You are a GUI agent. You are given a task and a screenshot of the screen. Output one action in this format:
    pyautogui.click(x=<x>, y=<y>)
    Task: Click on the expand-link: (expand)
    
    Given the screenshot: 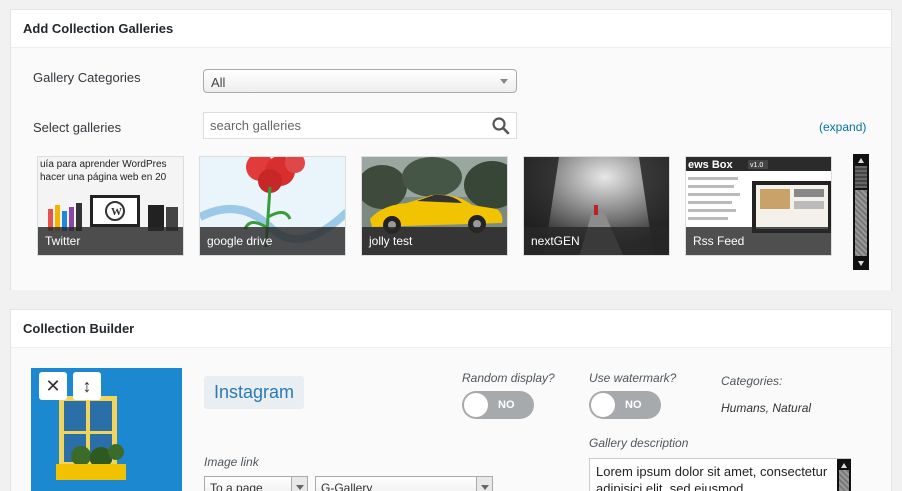 What is the action you would take?
    pyautogui.click(x=842, y=127)
    